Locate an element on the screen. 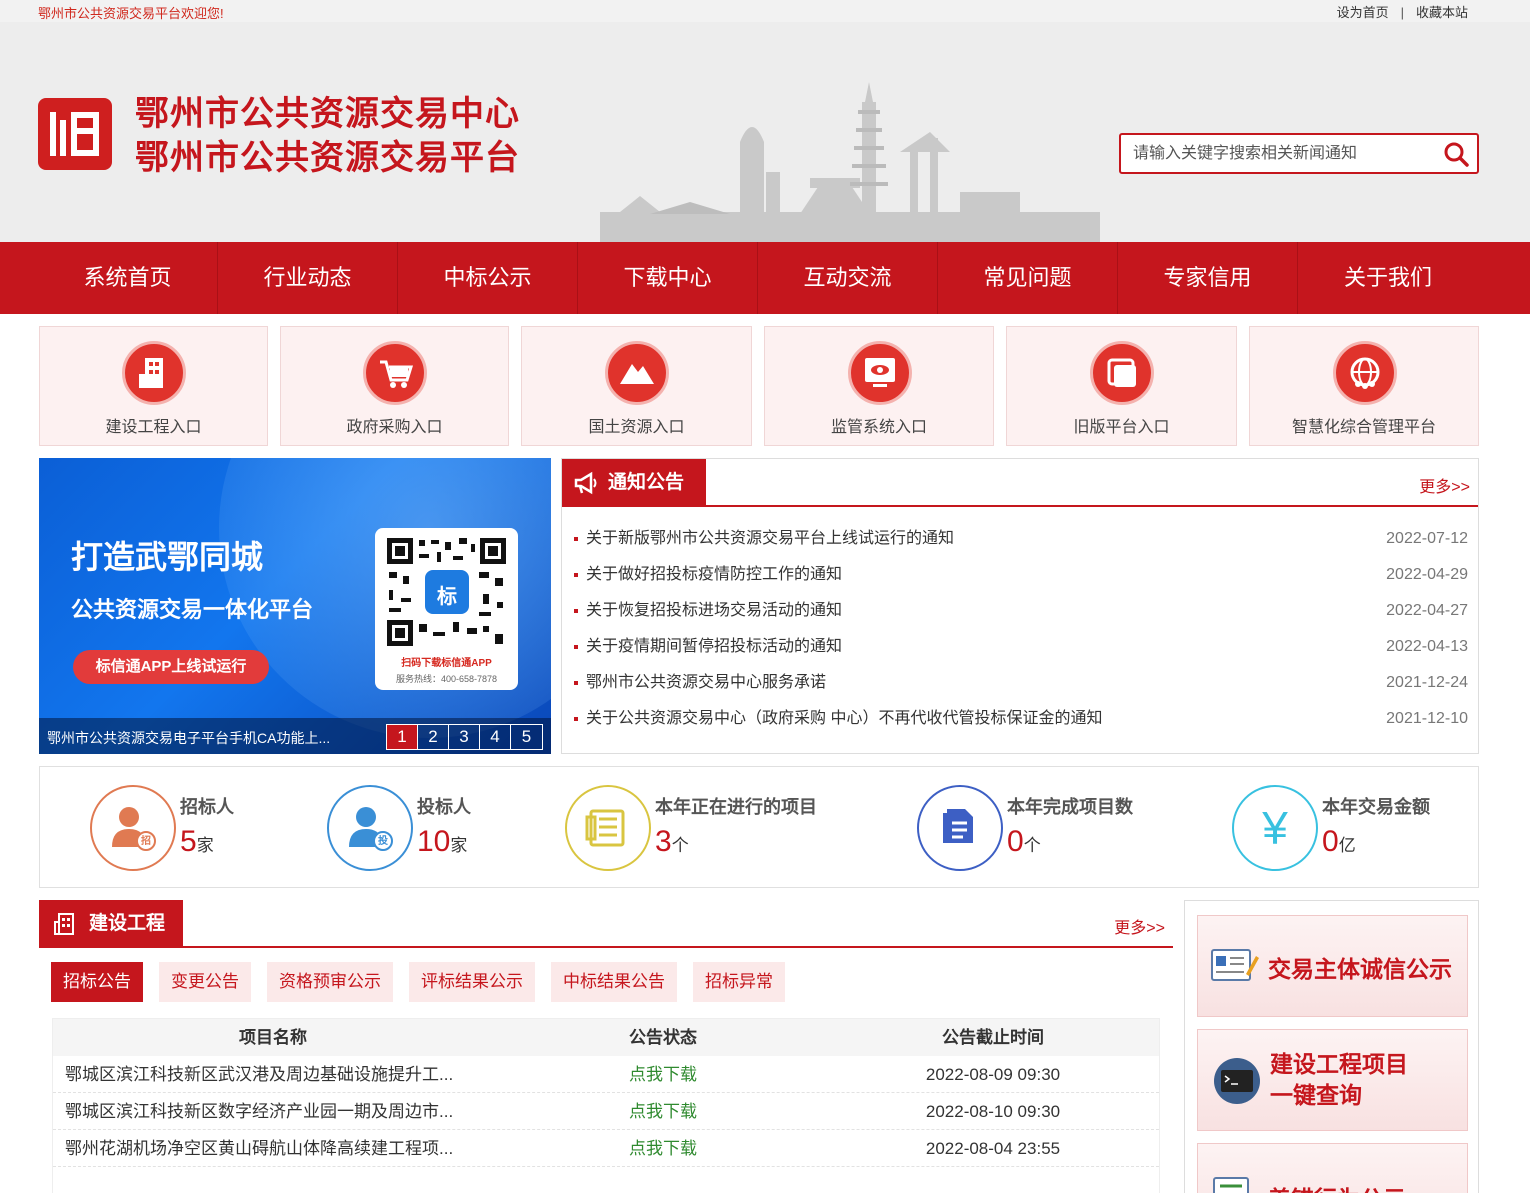  deadline: 2022-08-10 09:30 is located at coordinates (993, 1111).